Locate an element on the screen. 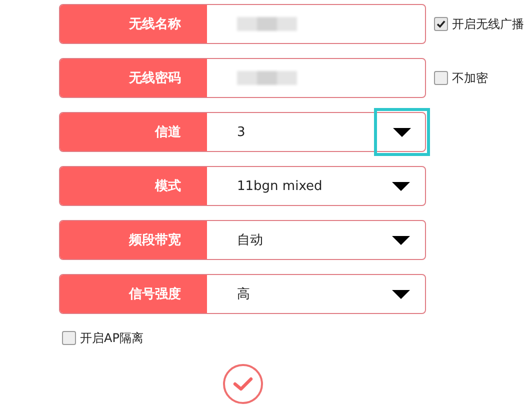 The width and height of the screenshot is (525, 406). field-label: 信号强度 is located at coordinates (133, 294).